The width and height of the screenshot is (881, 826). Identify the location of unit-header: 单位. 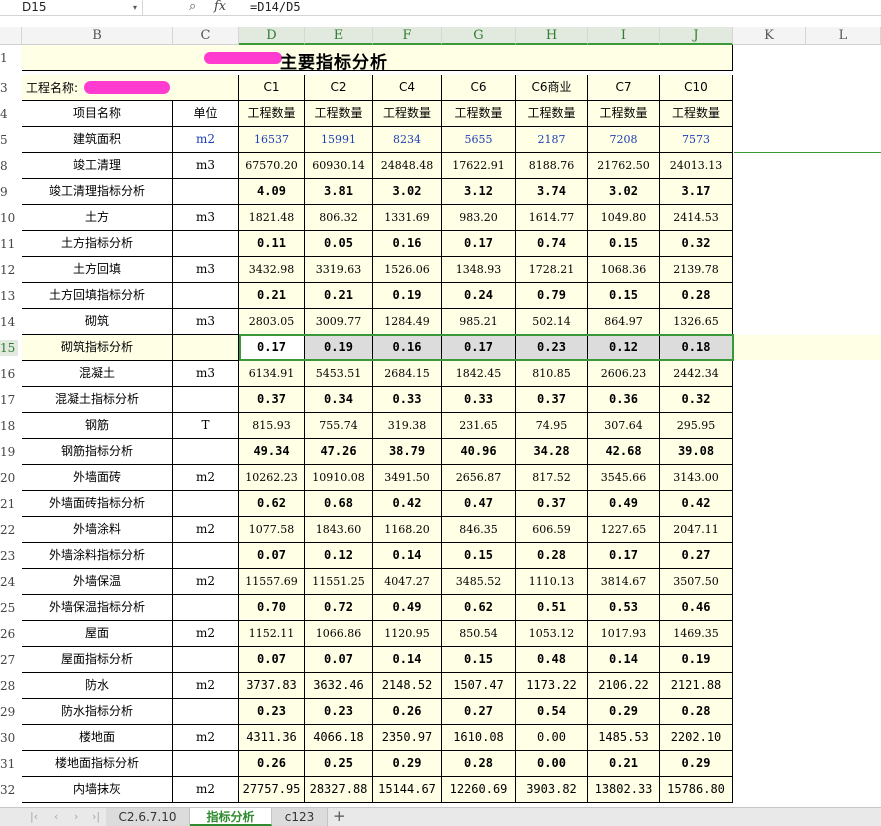
(206, 114).